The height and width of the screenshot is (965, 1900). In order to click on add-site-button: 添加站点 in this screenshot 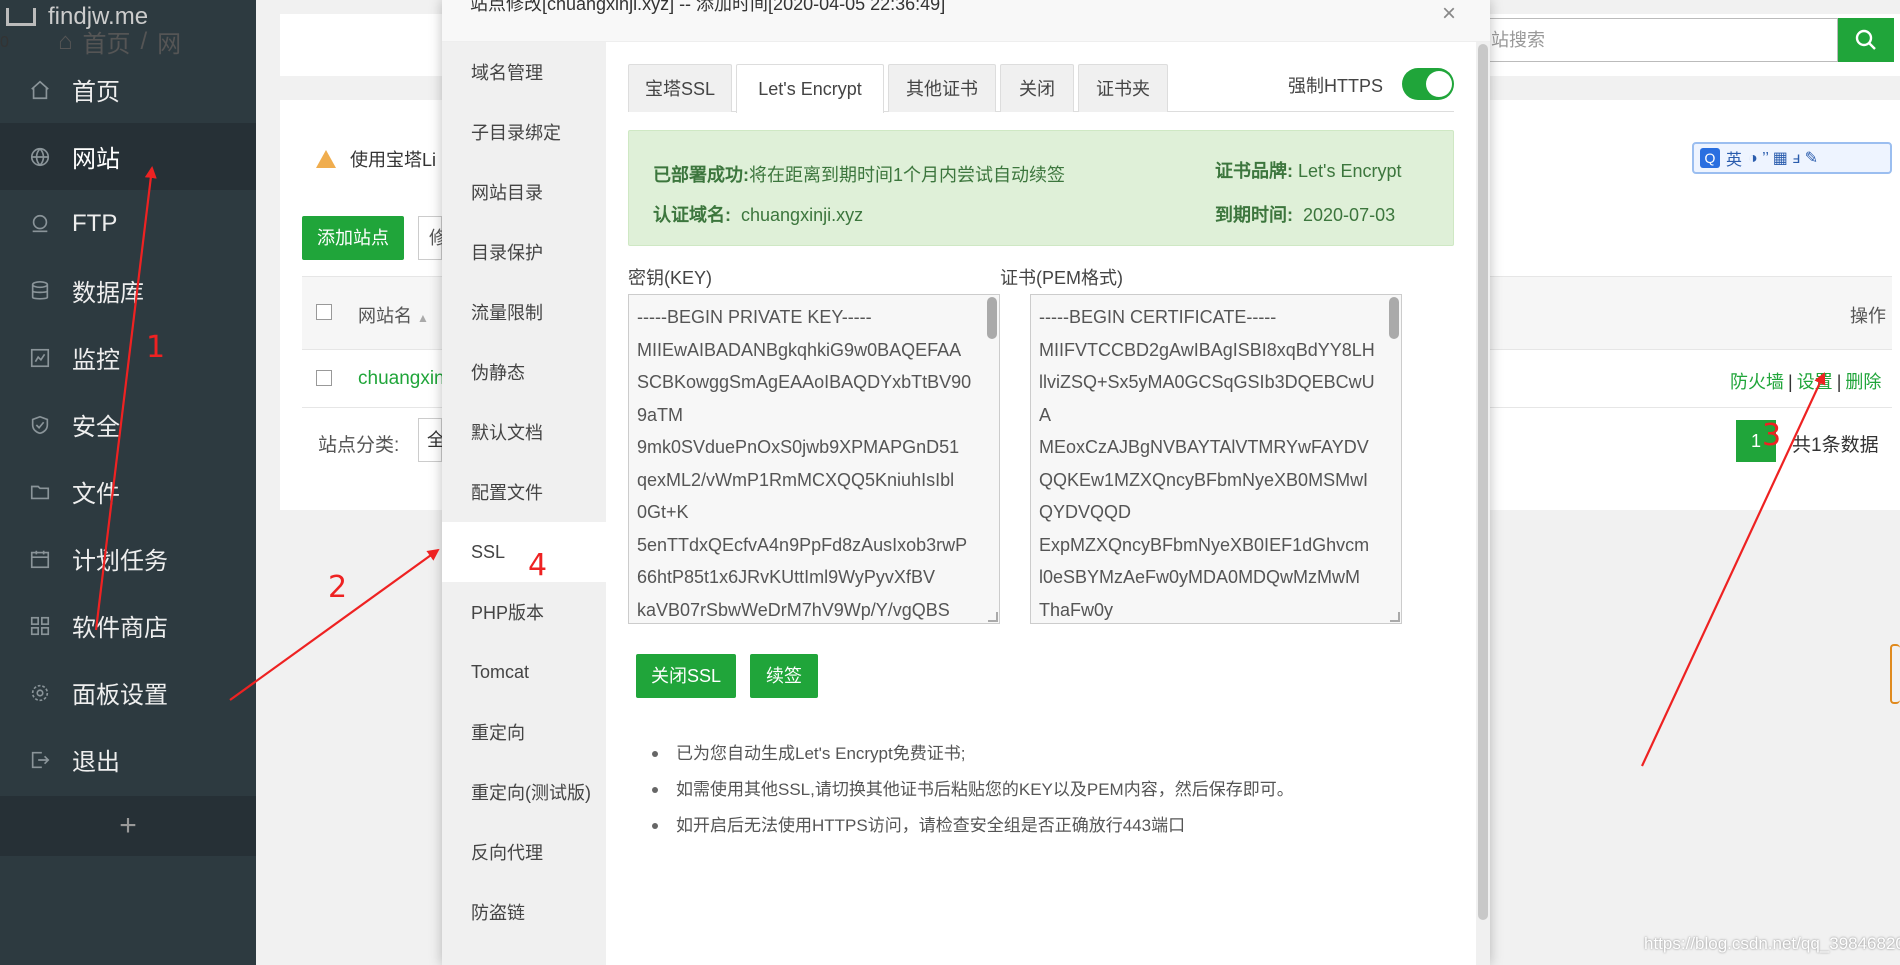, I will do `click(353, 238)`.